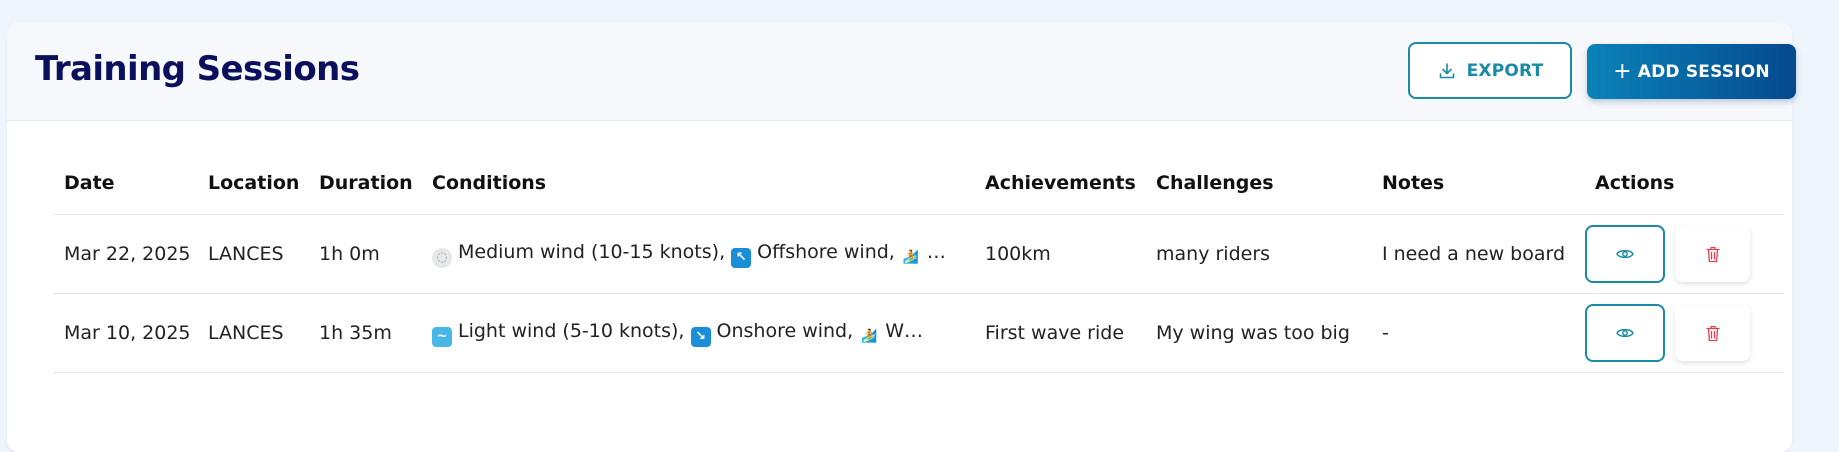  I want to click on condition-text: Medium wind (10-15 knots),, so click(592, 251).